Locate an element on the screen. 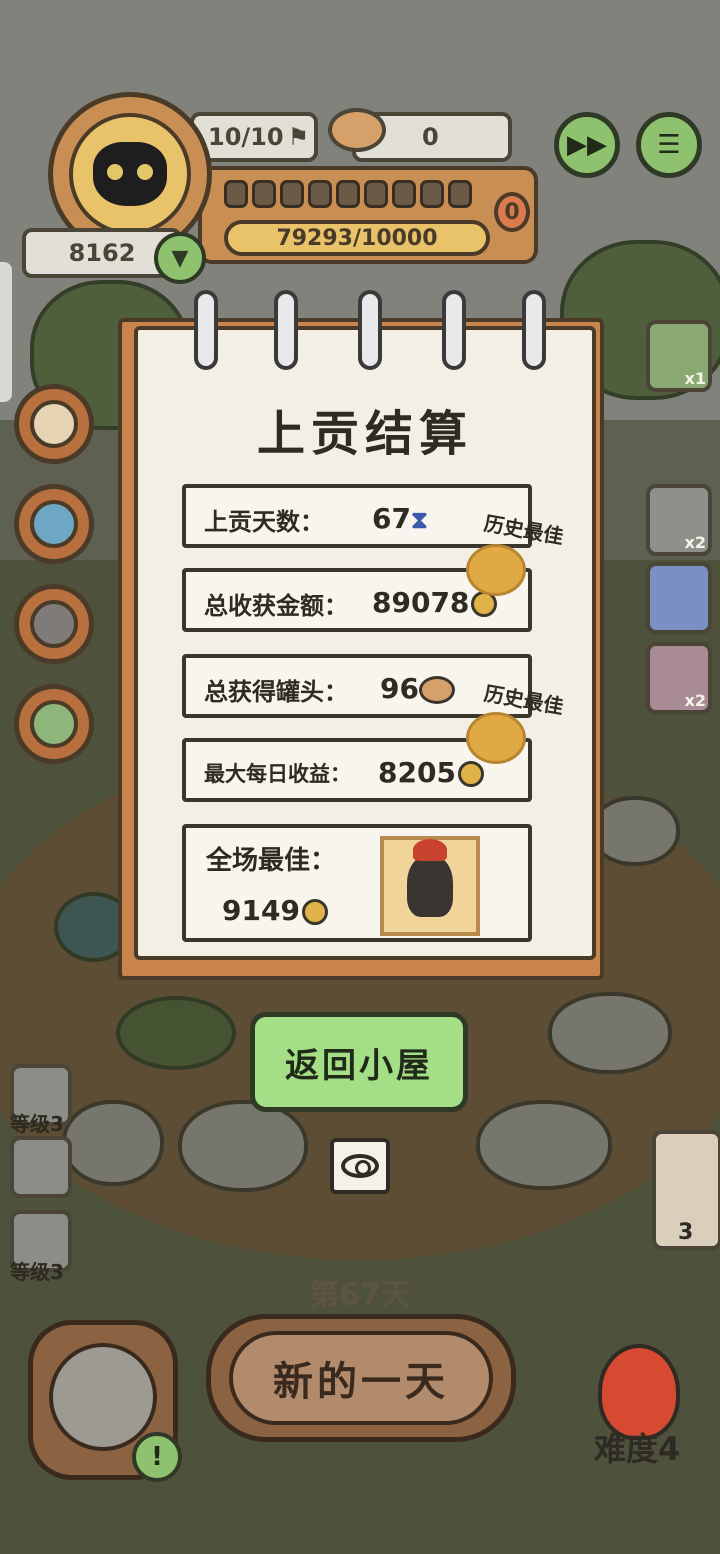 Image resolution: width=720 pixels, height=1554 pixels. item-slot-jar: x2 is located at coordinates (679, 520).